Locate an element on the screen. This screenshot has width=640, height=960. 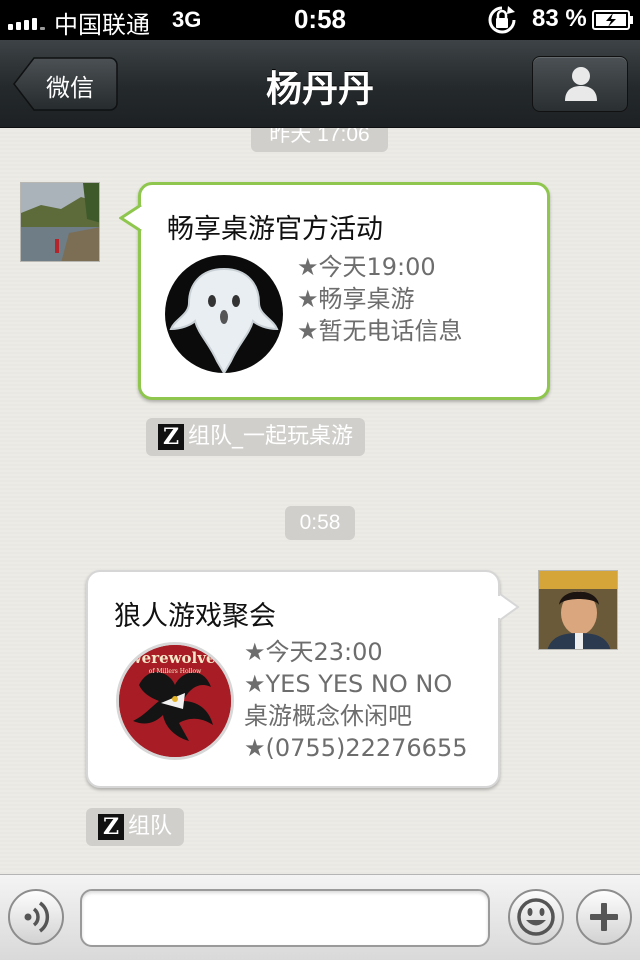
event-venue: ★畅享桌游 is located at coordinates (356, 299).